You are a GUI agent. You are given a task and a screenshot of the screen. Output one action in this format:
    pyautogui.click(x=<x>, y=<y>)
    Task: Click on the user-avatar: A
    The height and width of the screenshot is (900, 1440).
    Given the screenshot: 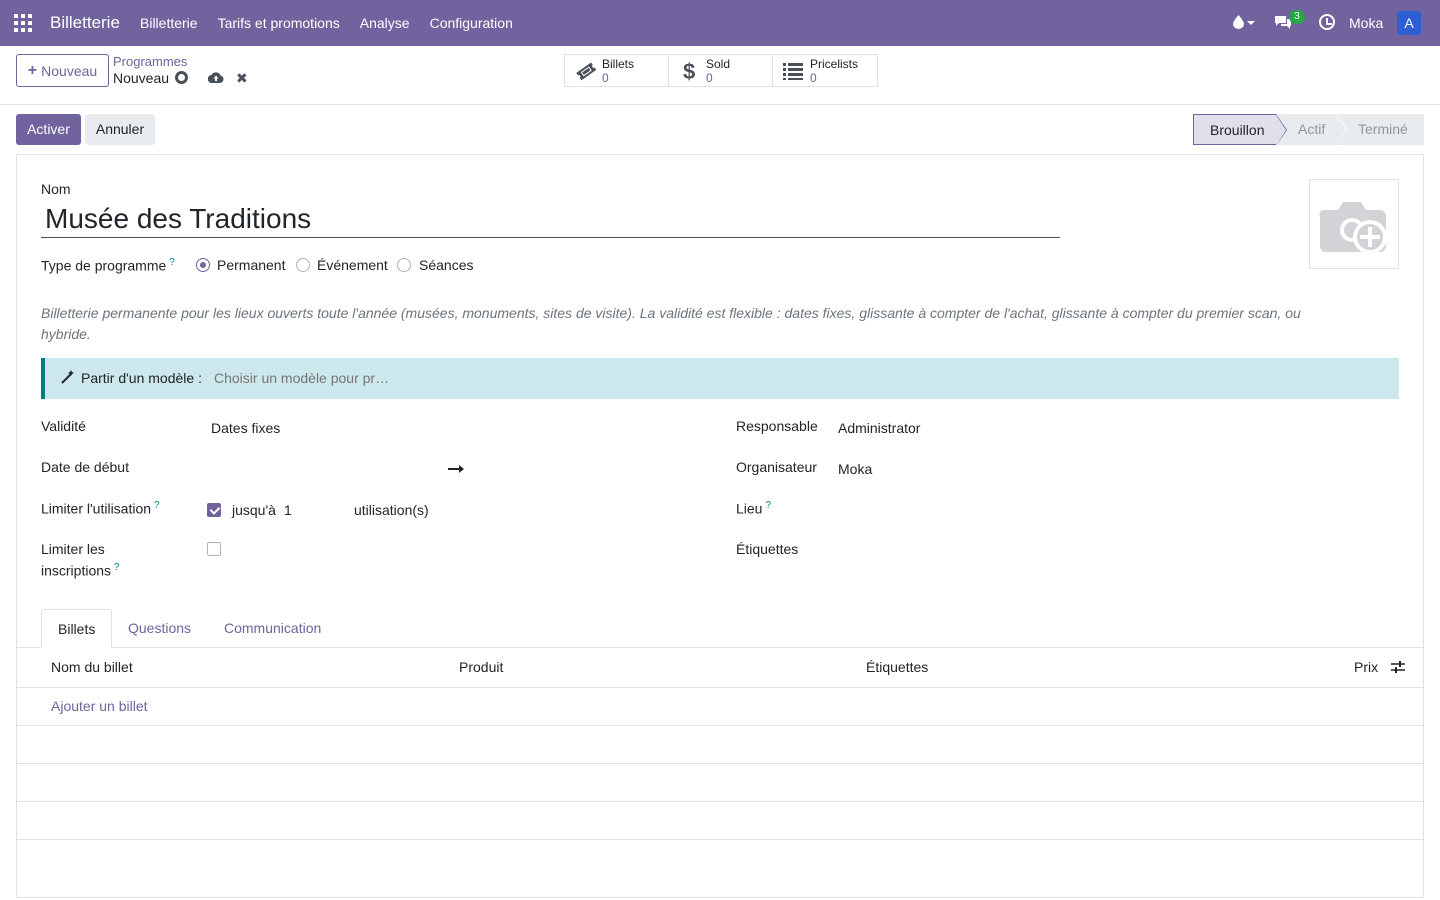 What is the action you would take?
    pyautogui.click(x=1409, y=23)
    